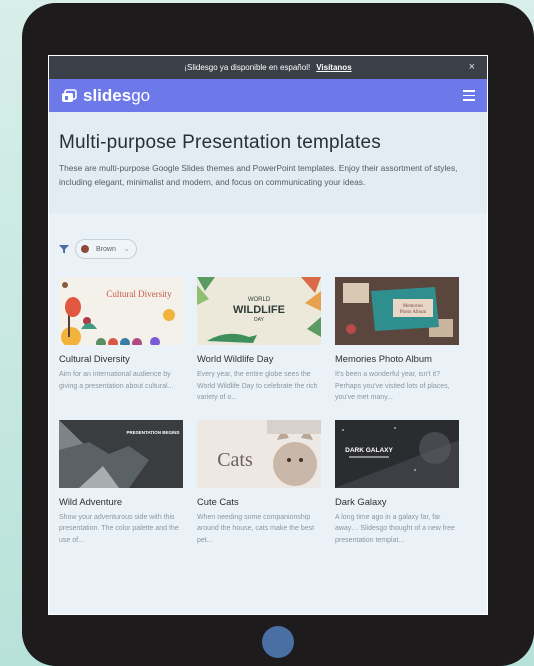  What do you see at coordinates (268, 95) in the screenshot?
I see `navbar: slides go` at bounding box center [268, 95].